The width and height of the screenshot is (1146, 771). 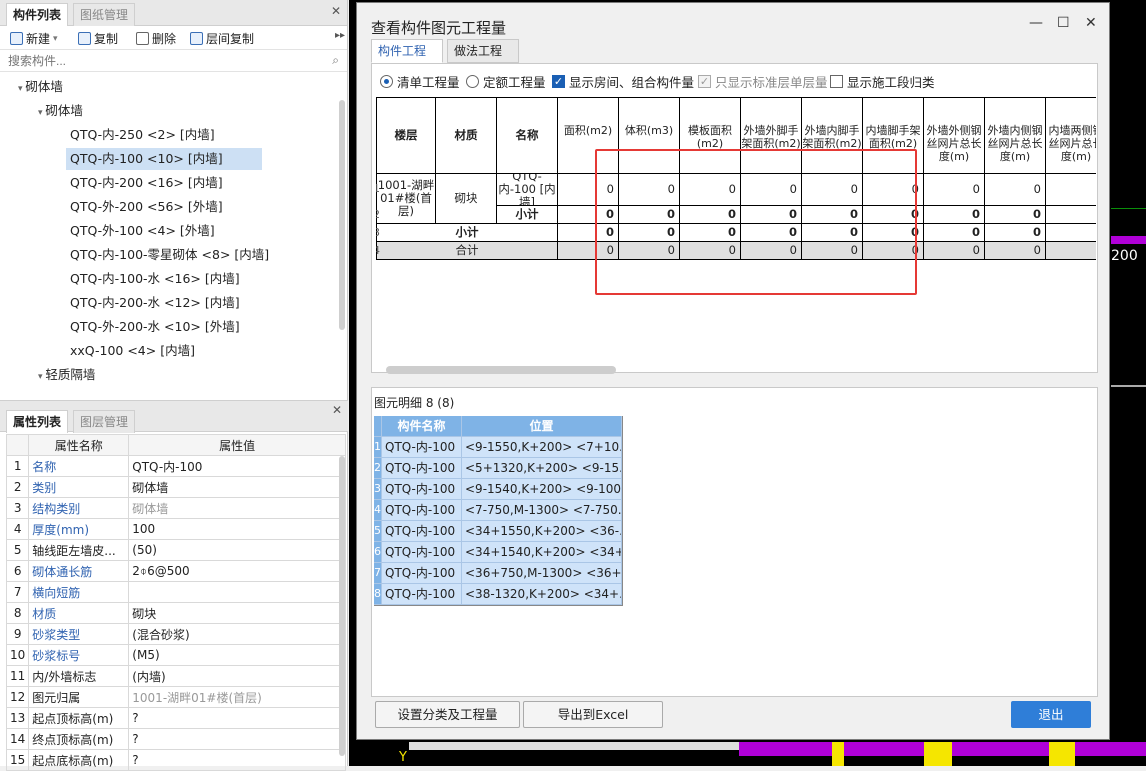 I want to click on exit-button: 退出, so click(x=1051, y=714).